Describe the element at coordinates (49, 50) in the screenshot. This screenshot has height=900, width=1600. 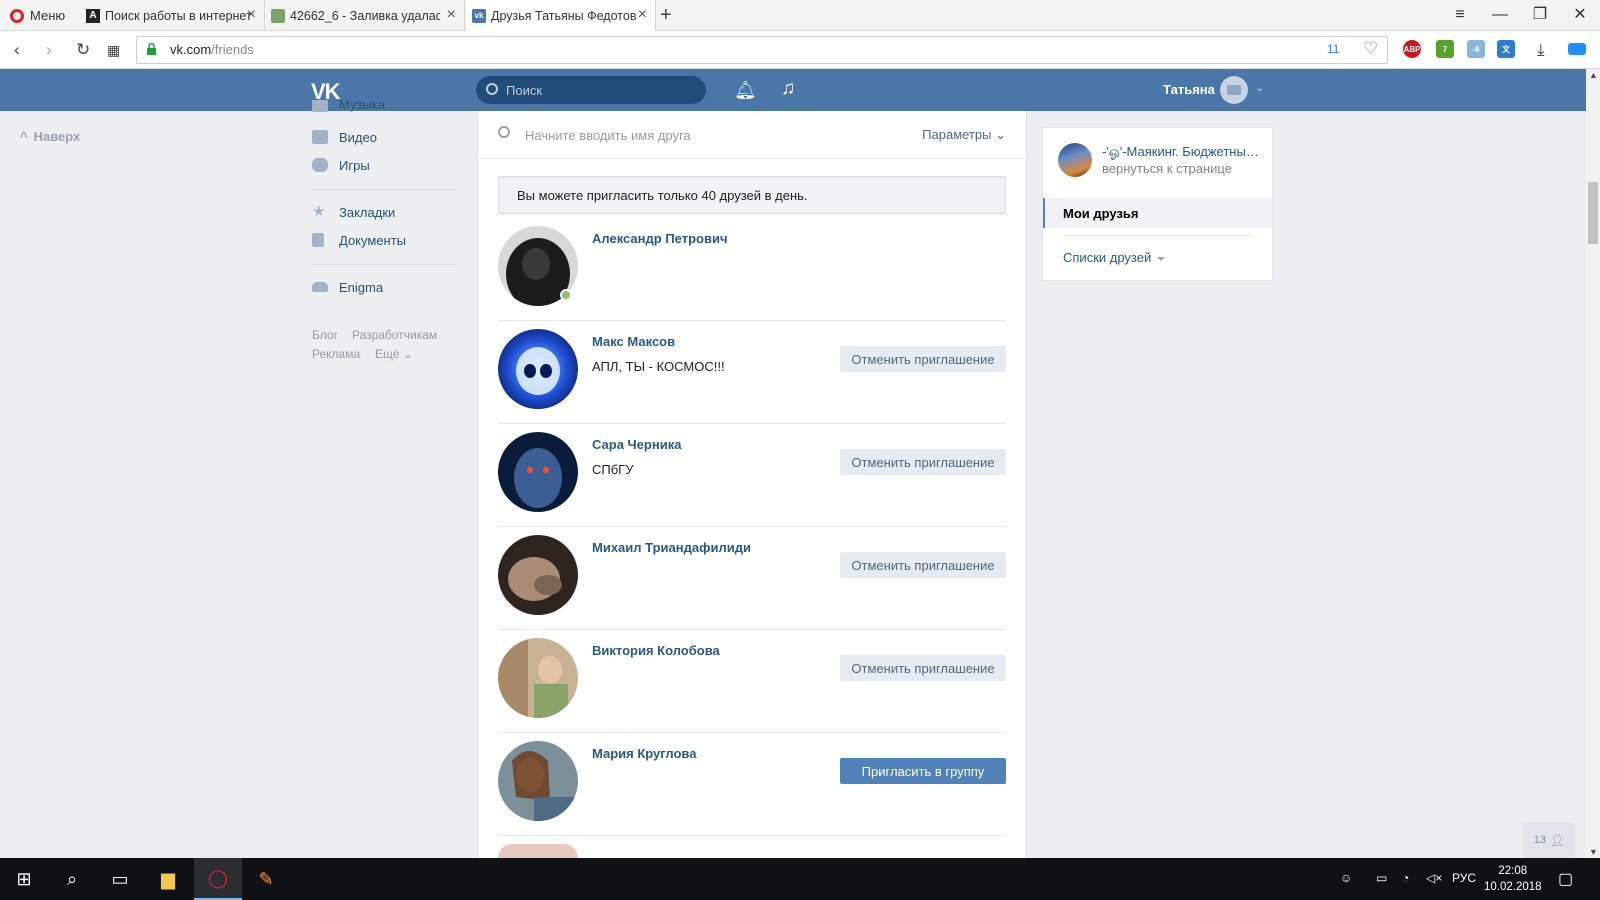
I see `forward-arrow-icon: ›` at that location.